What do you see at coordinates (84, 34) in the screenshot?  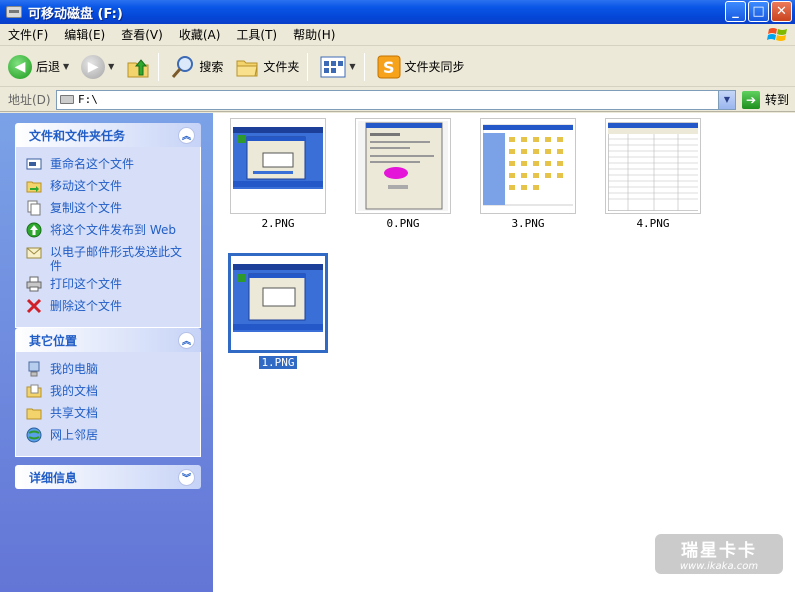 I see `menu-edit: 编辑(E)` at bounding box center [84, 34].